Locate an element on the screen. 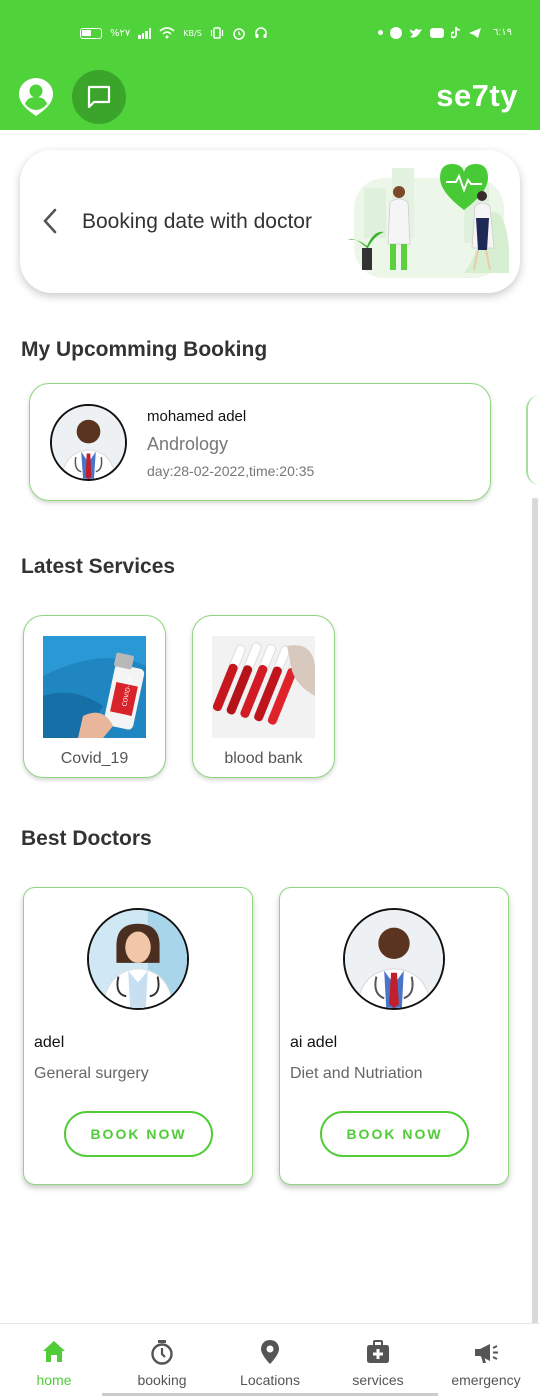  vibrate-icon is located at coordinates (216, 33).